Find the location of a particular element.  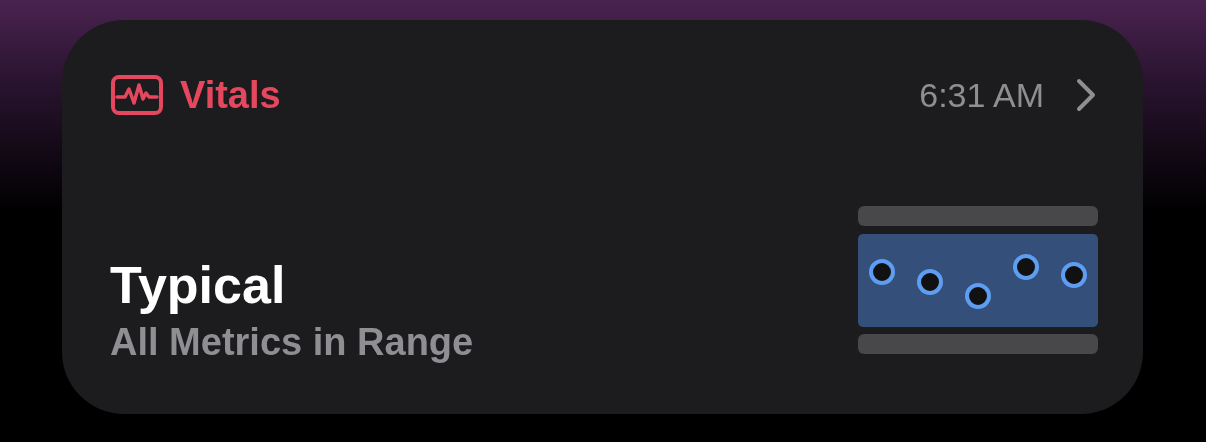

status-text: Typical is located at coordinates (198, 285).